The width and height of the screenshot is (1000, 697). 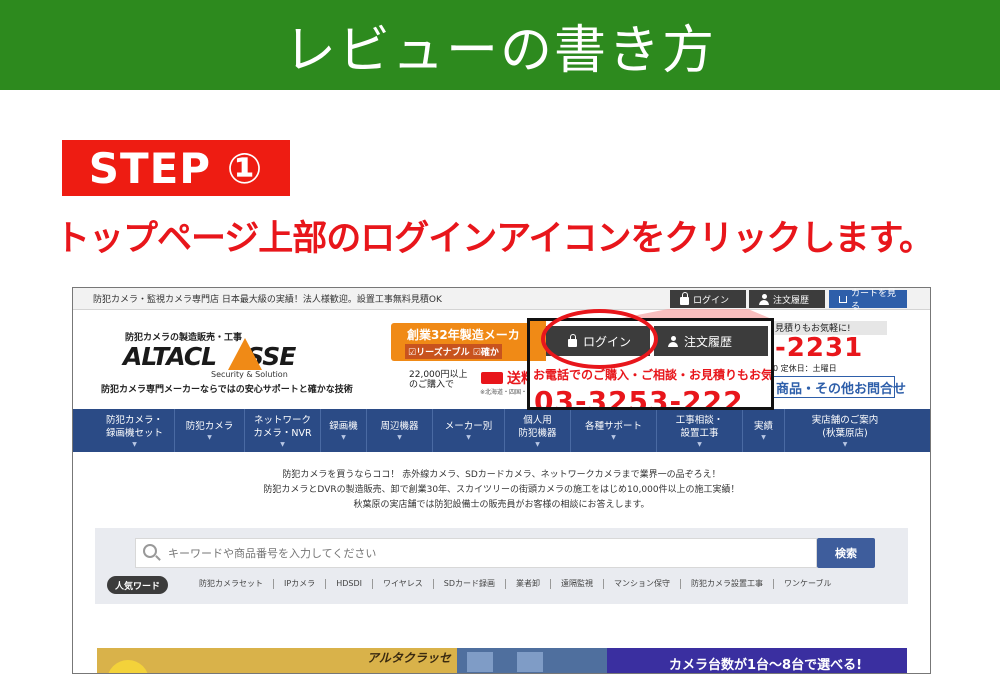 I want to click on cart-label: カートを見る, so click(x=873, y=300).